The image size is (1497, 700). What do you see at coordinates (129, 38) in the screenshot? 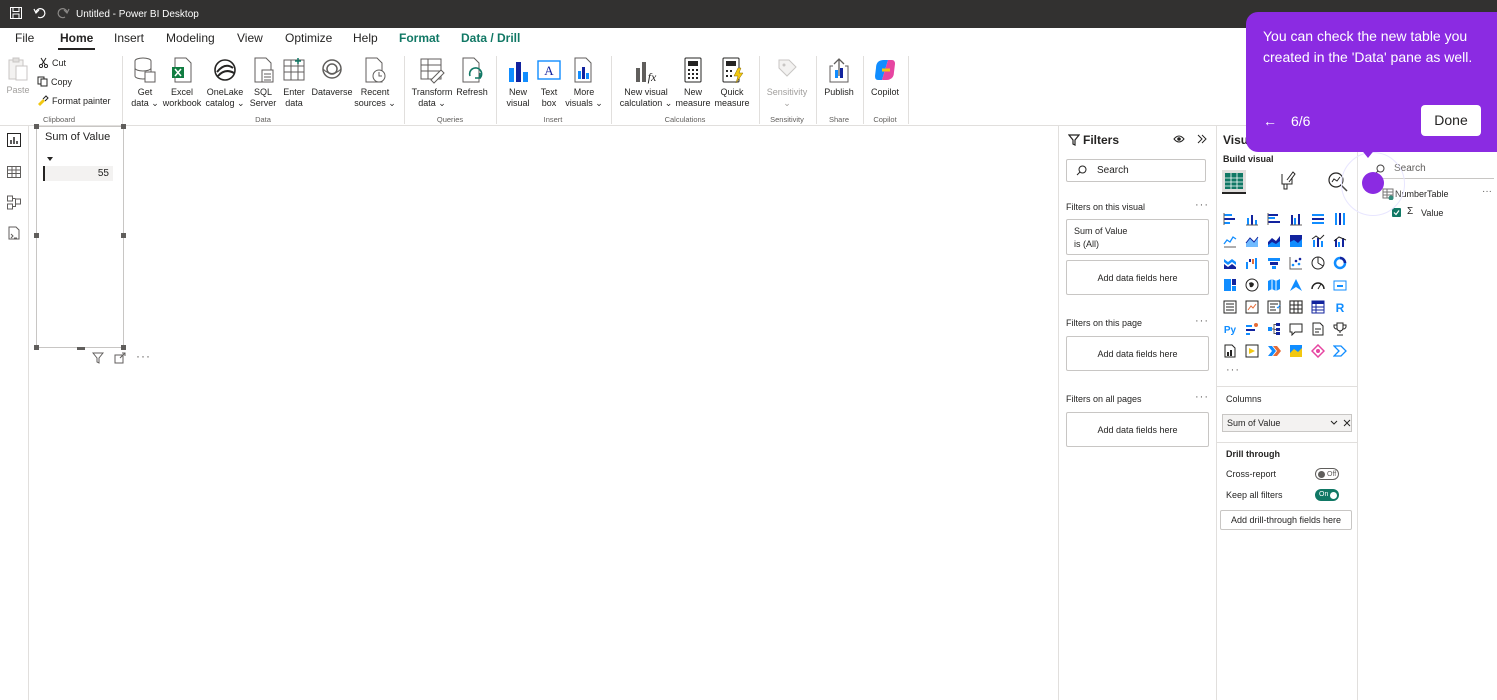
I see `tab-insert: Insert` at bounding box center [129, 38].